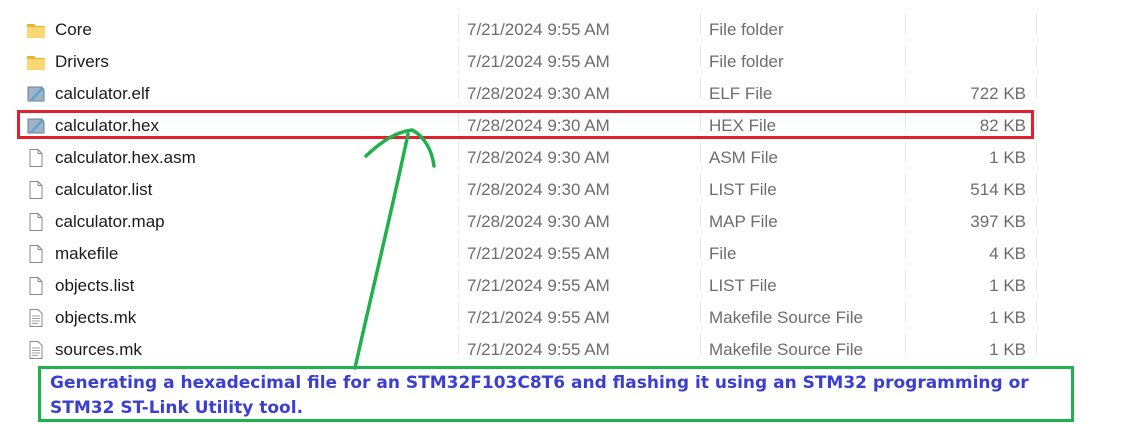 This screenshot has width=1125, height=424. Describe the element at coordinates (743, 285) in the screenshot. I see `file-type: LIST File` at that location.